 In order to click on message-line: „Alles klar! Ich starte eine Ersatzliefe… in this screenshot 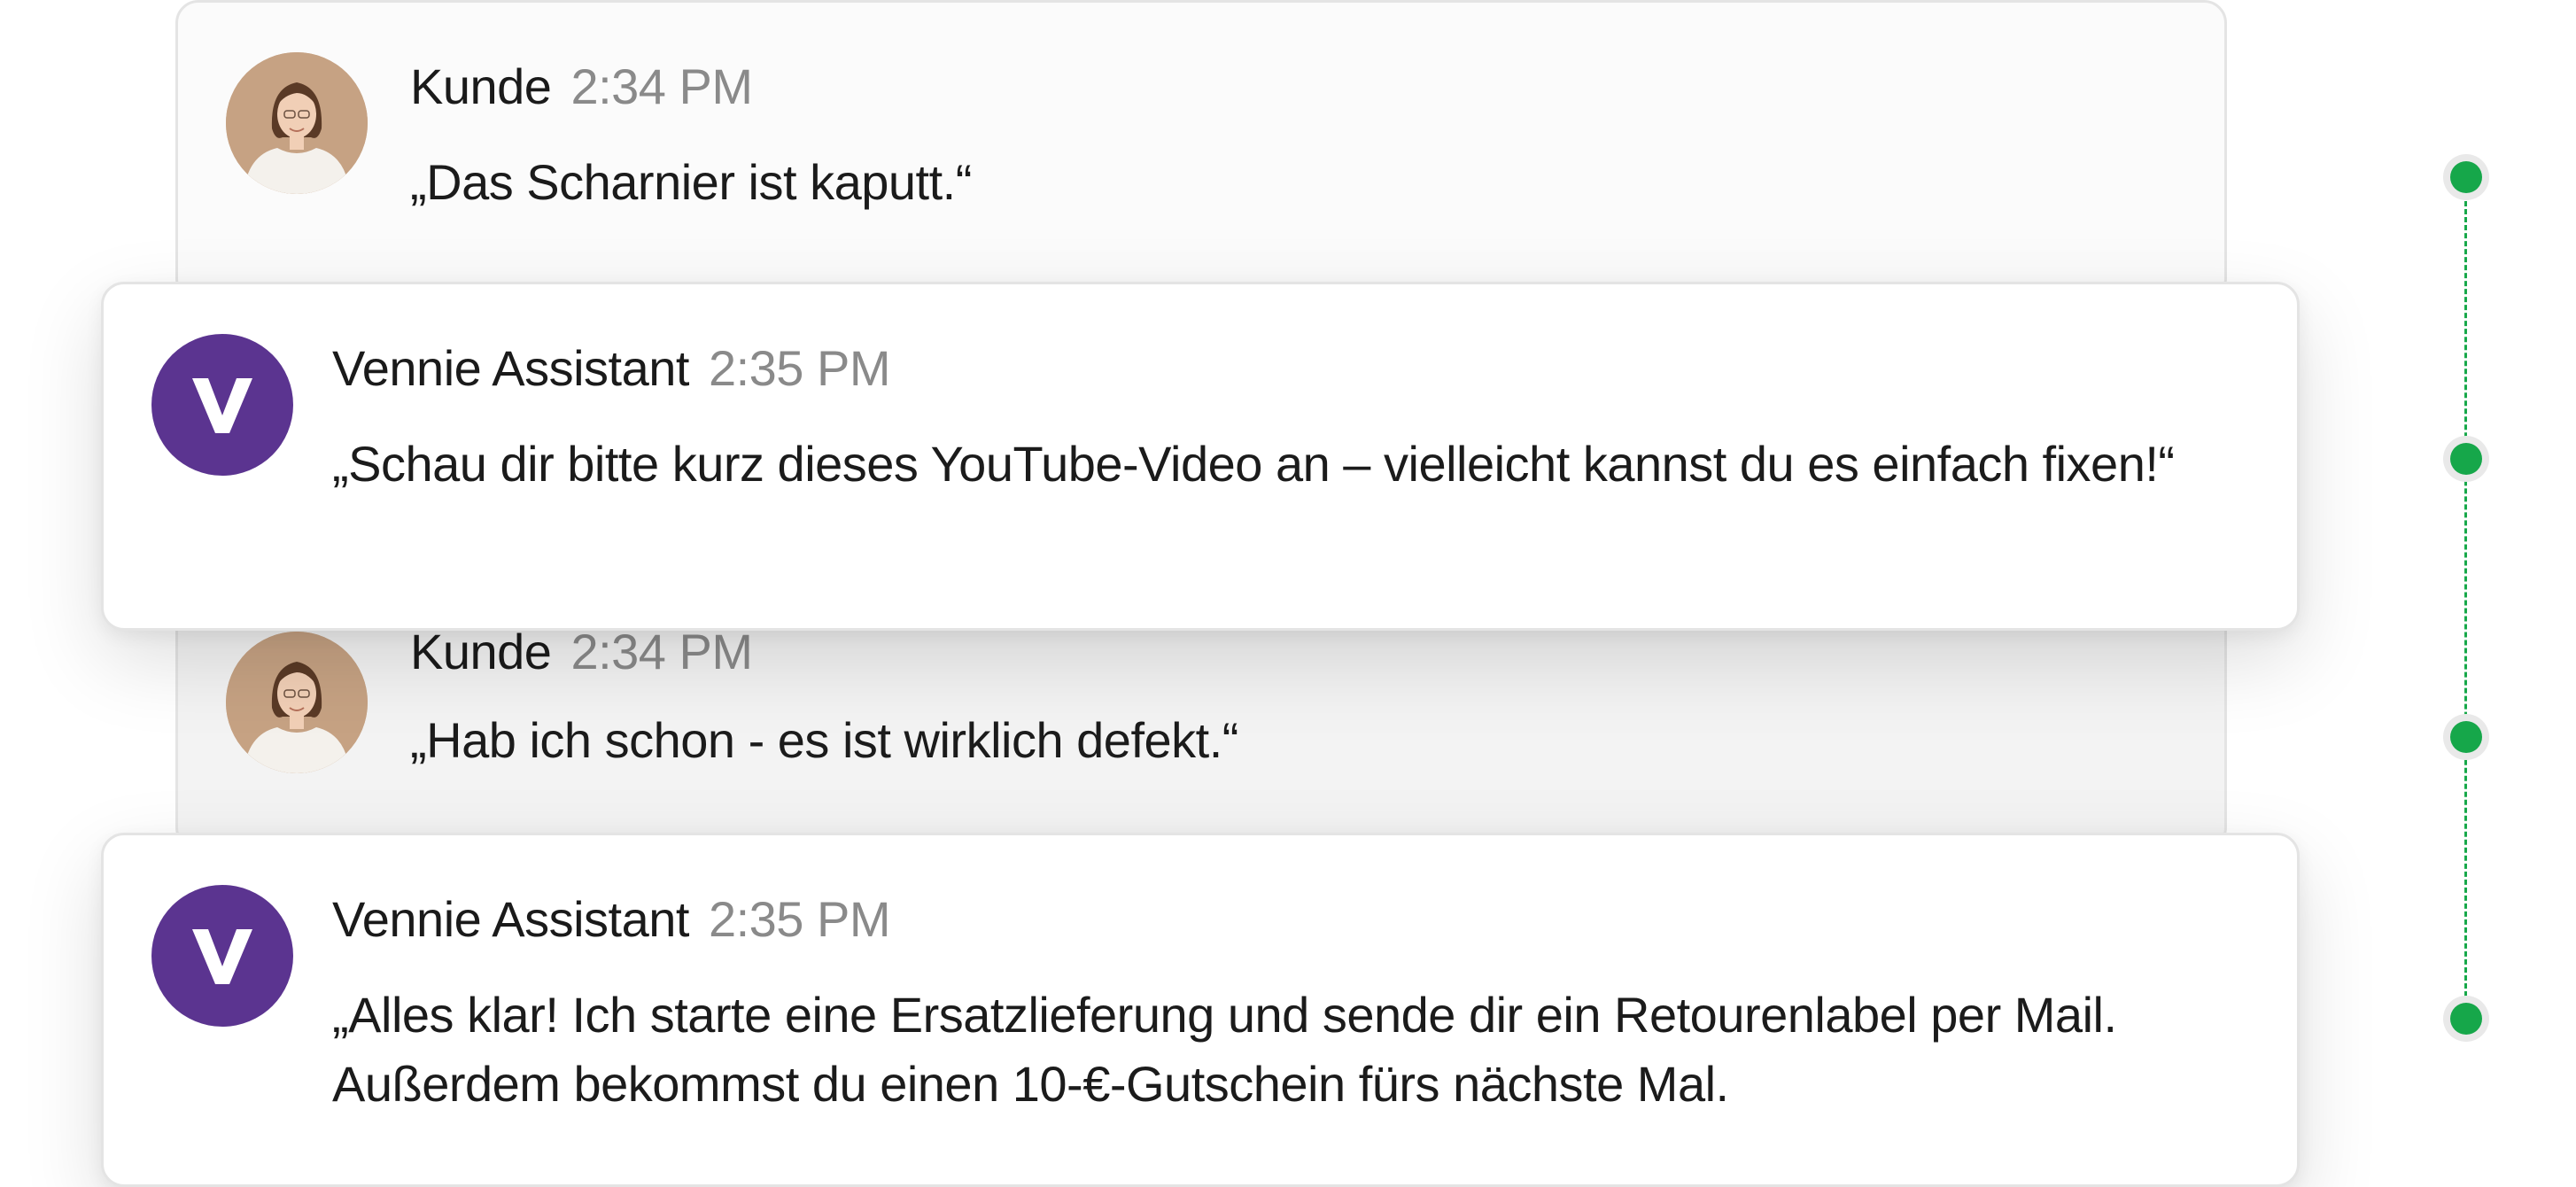, I will do `click(1224, 1015)`.